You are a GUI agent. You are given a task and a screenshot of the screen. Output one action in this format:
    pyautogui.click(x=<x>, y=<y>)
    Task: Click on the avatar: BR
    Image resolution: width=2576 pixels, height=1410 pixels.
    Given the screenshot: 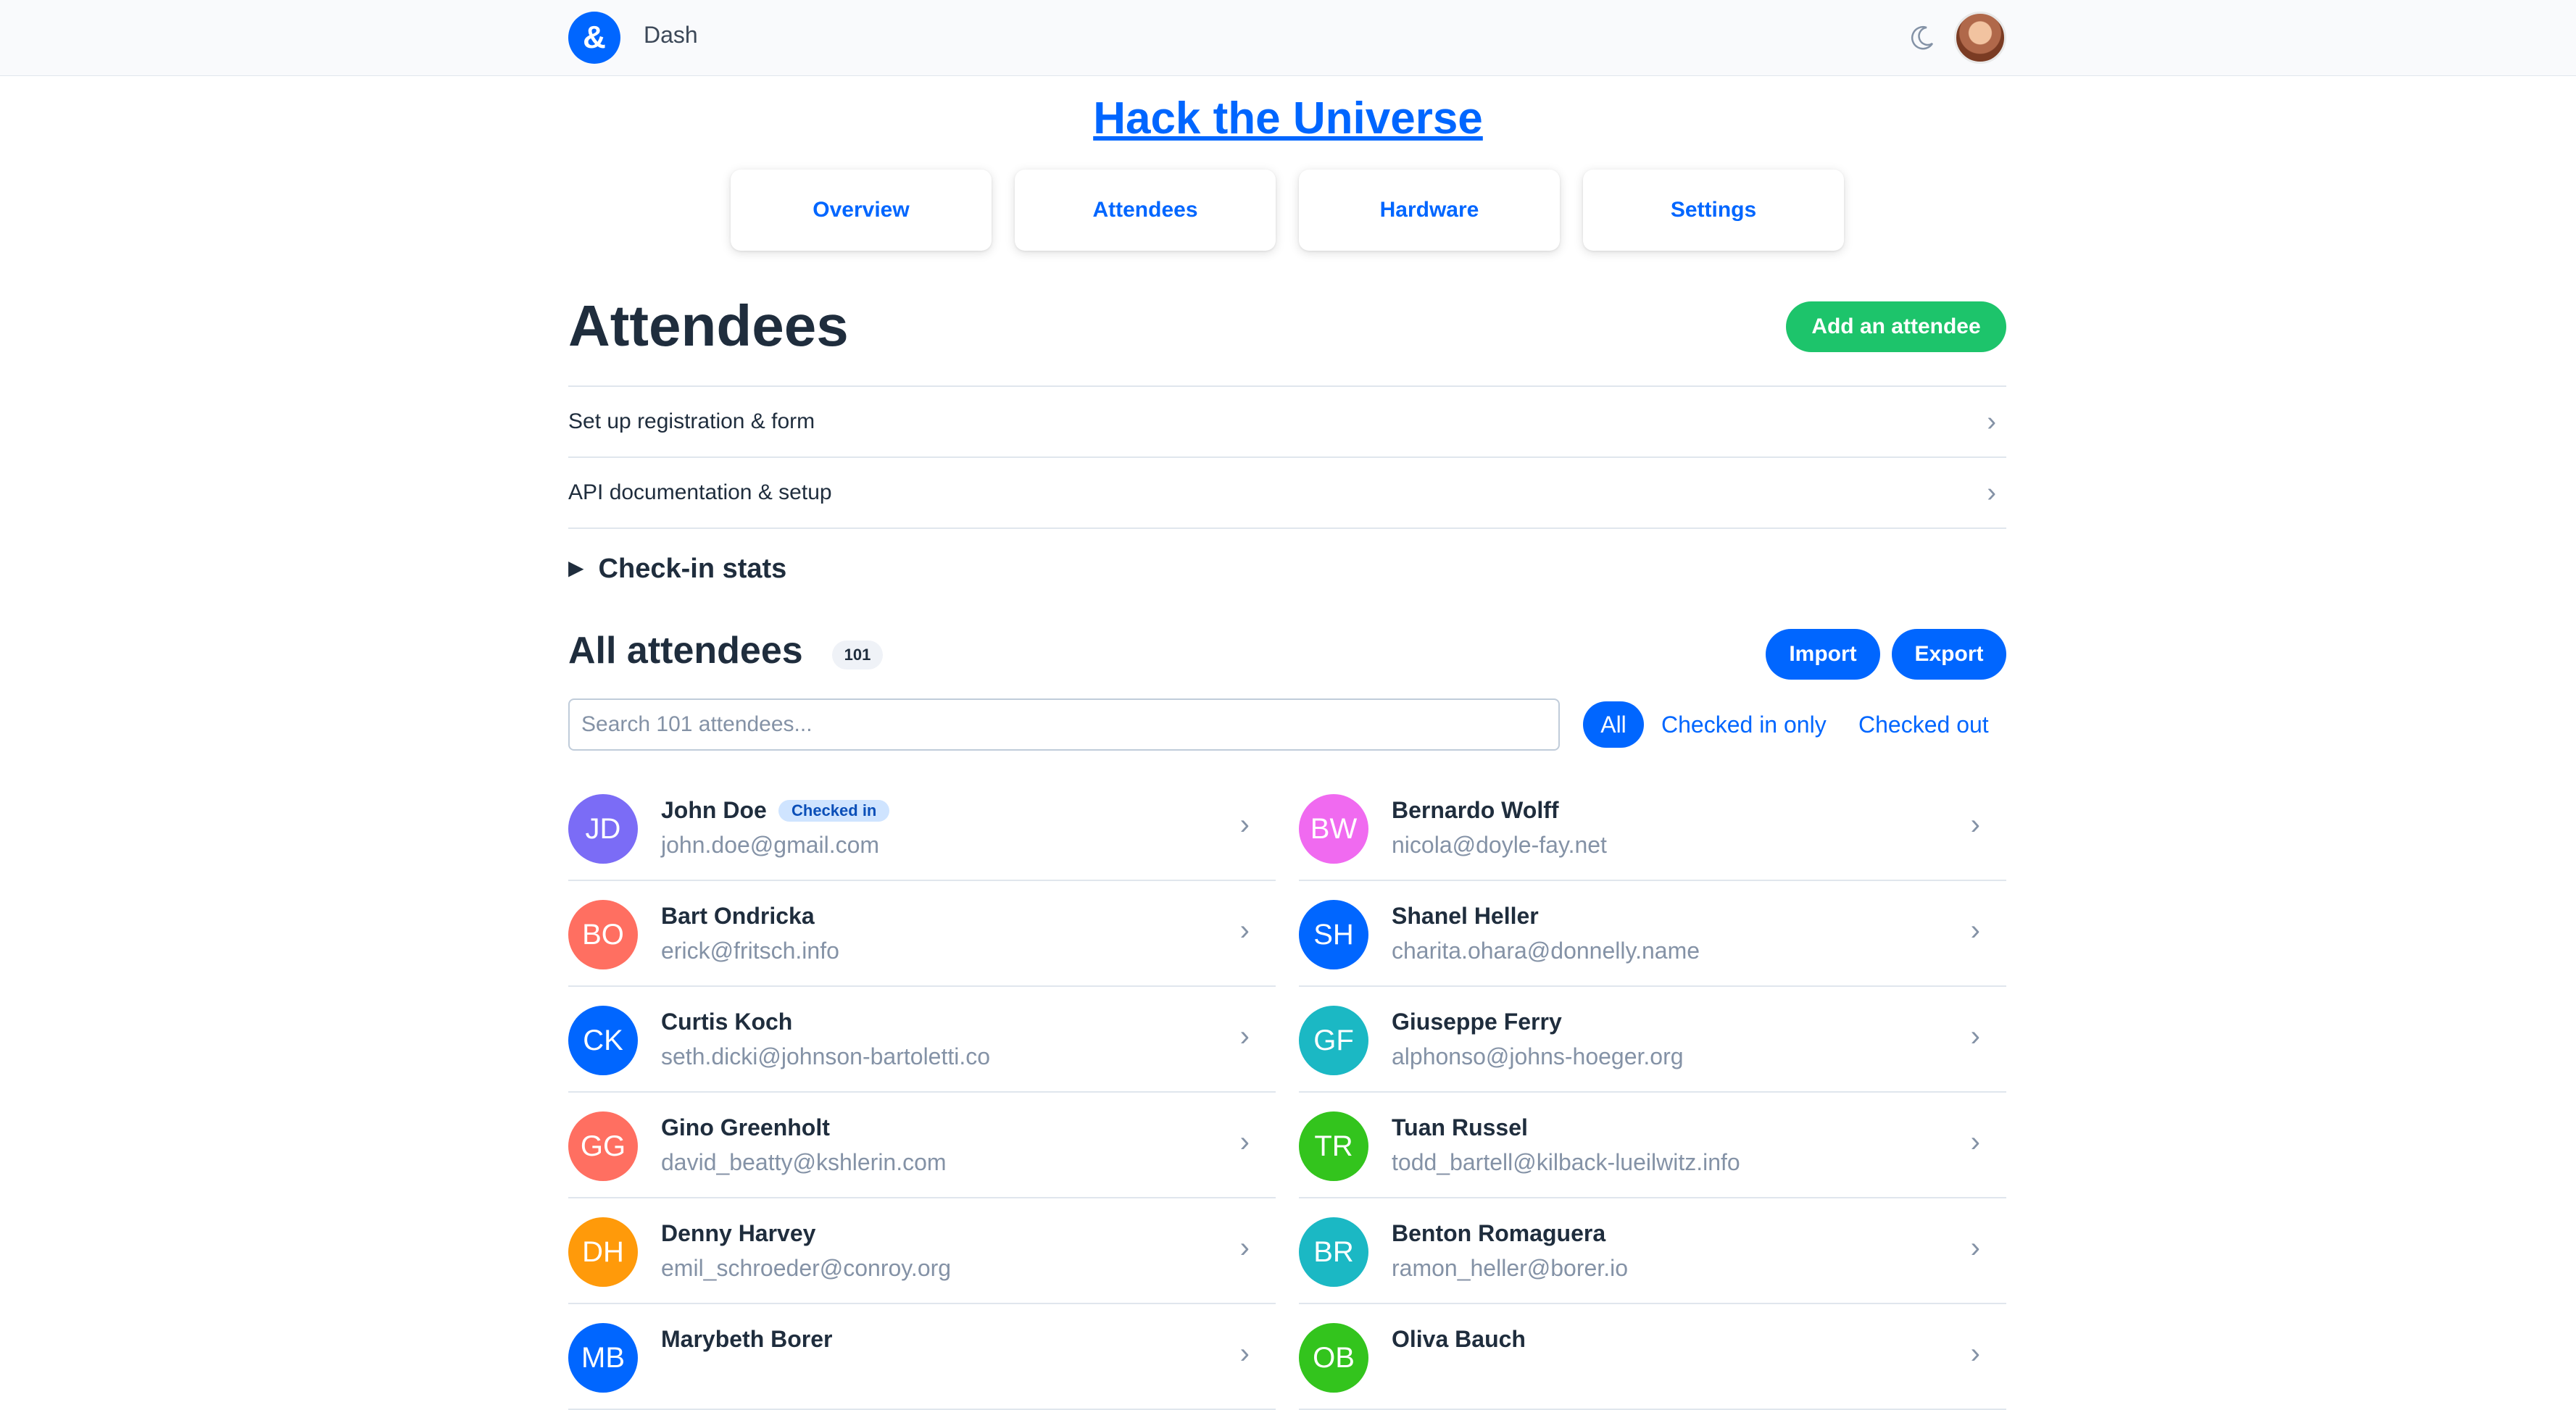 What is the action you would take?
    pyautogui.click(x=1333, y=1252)
    